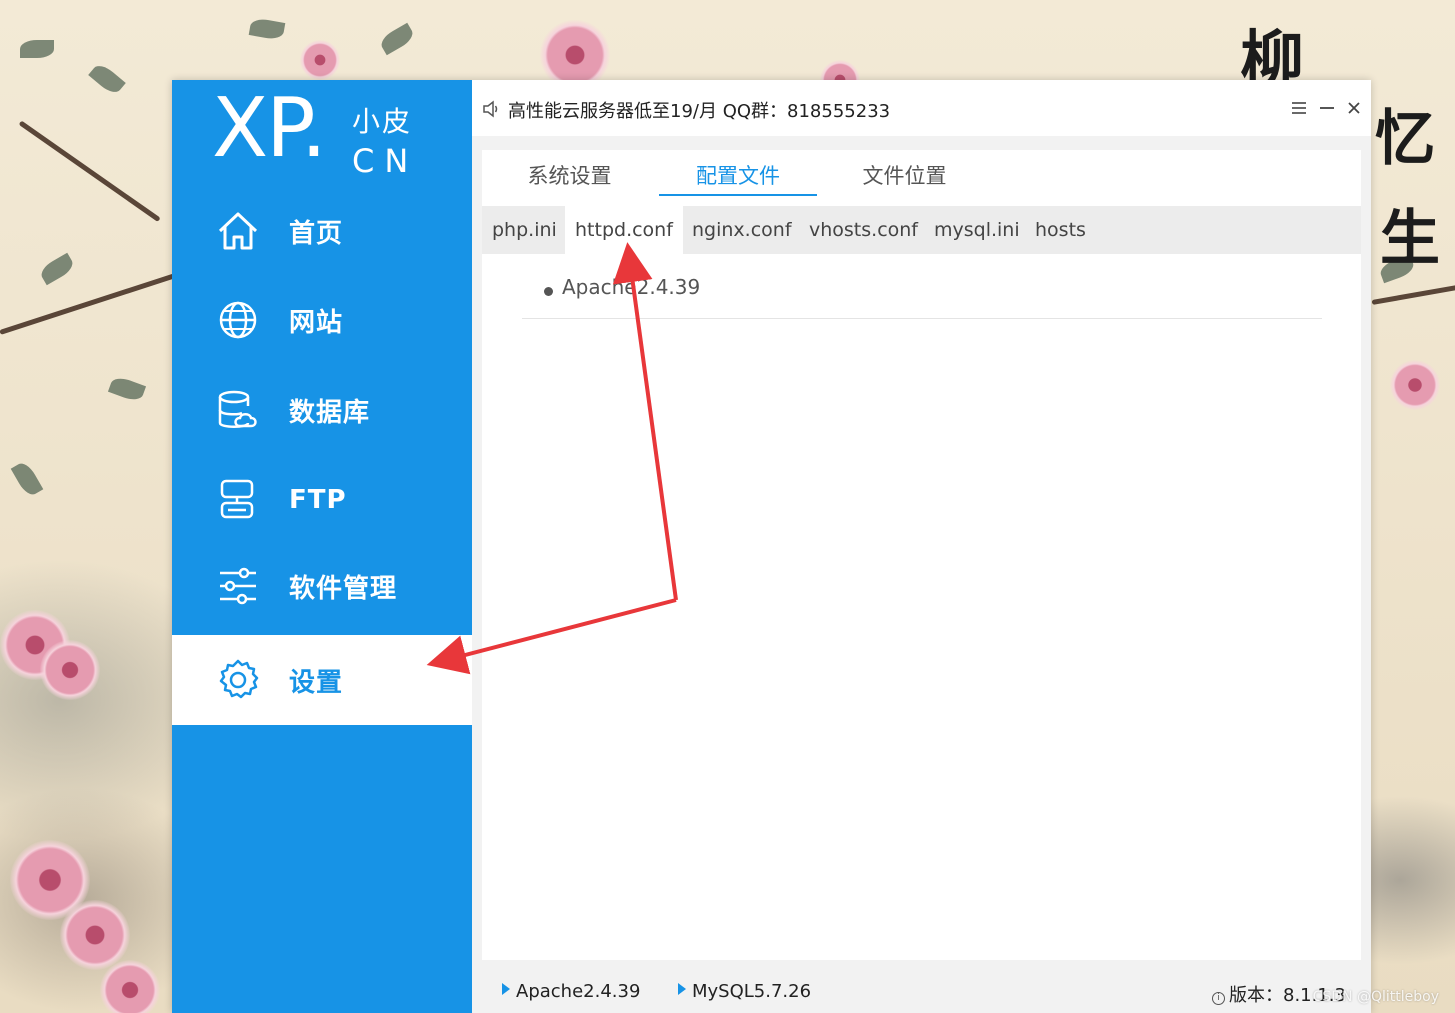 This screenshot has height=1013, width=1455. I want to click on app-logo: XP. 小皮 CN, so click(322, 132).